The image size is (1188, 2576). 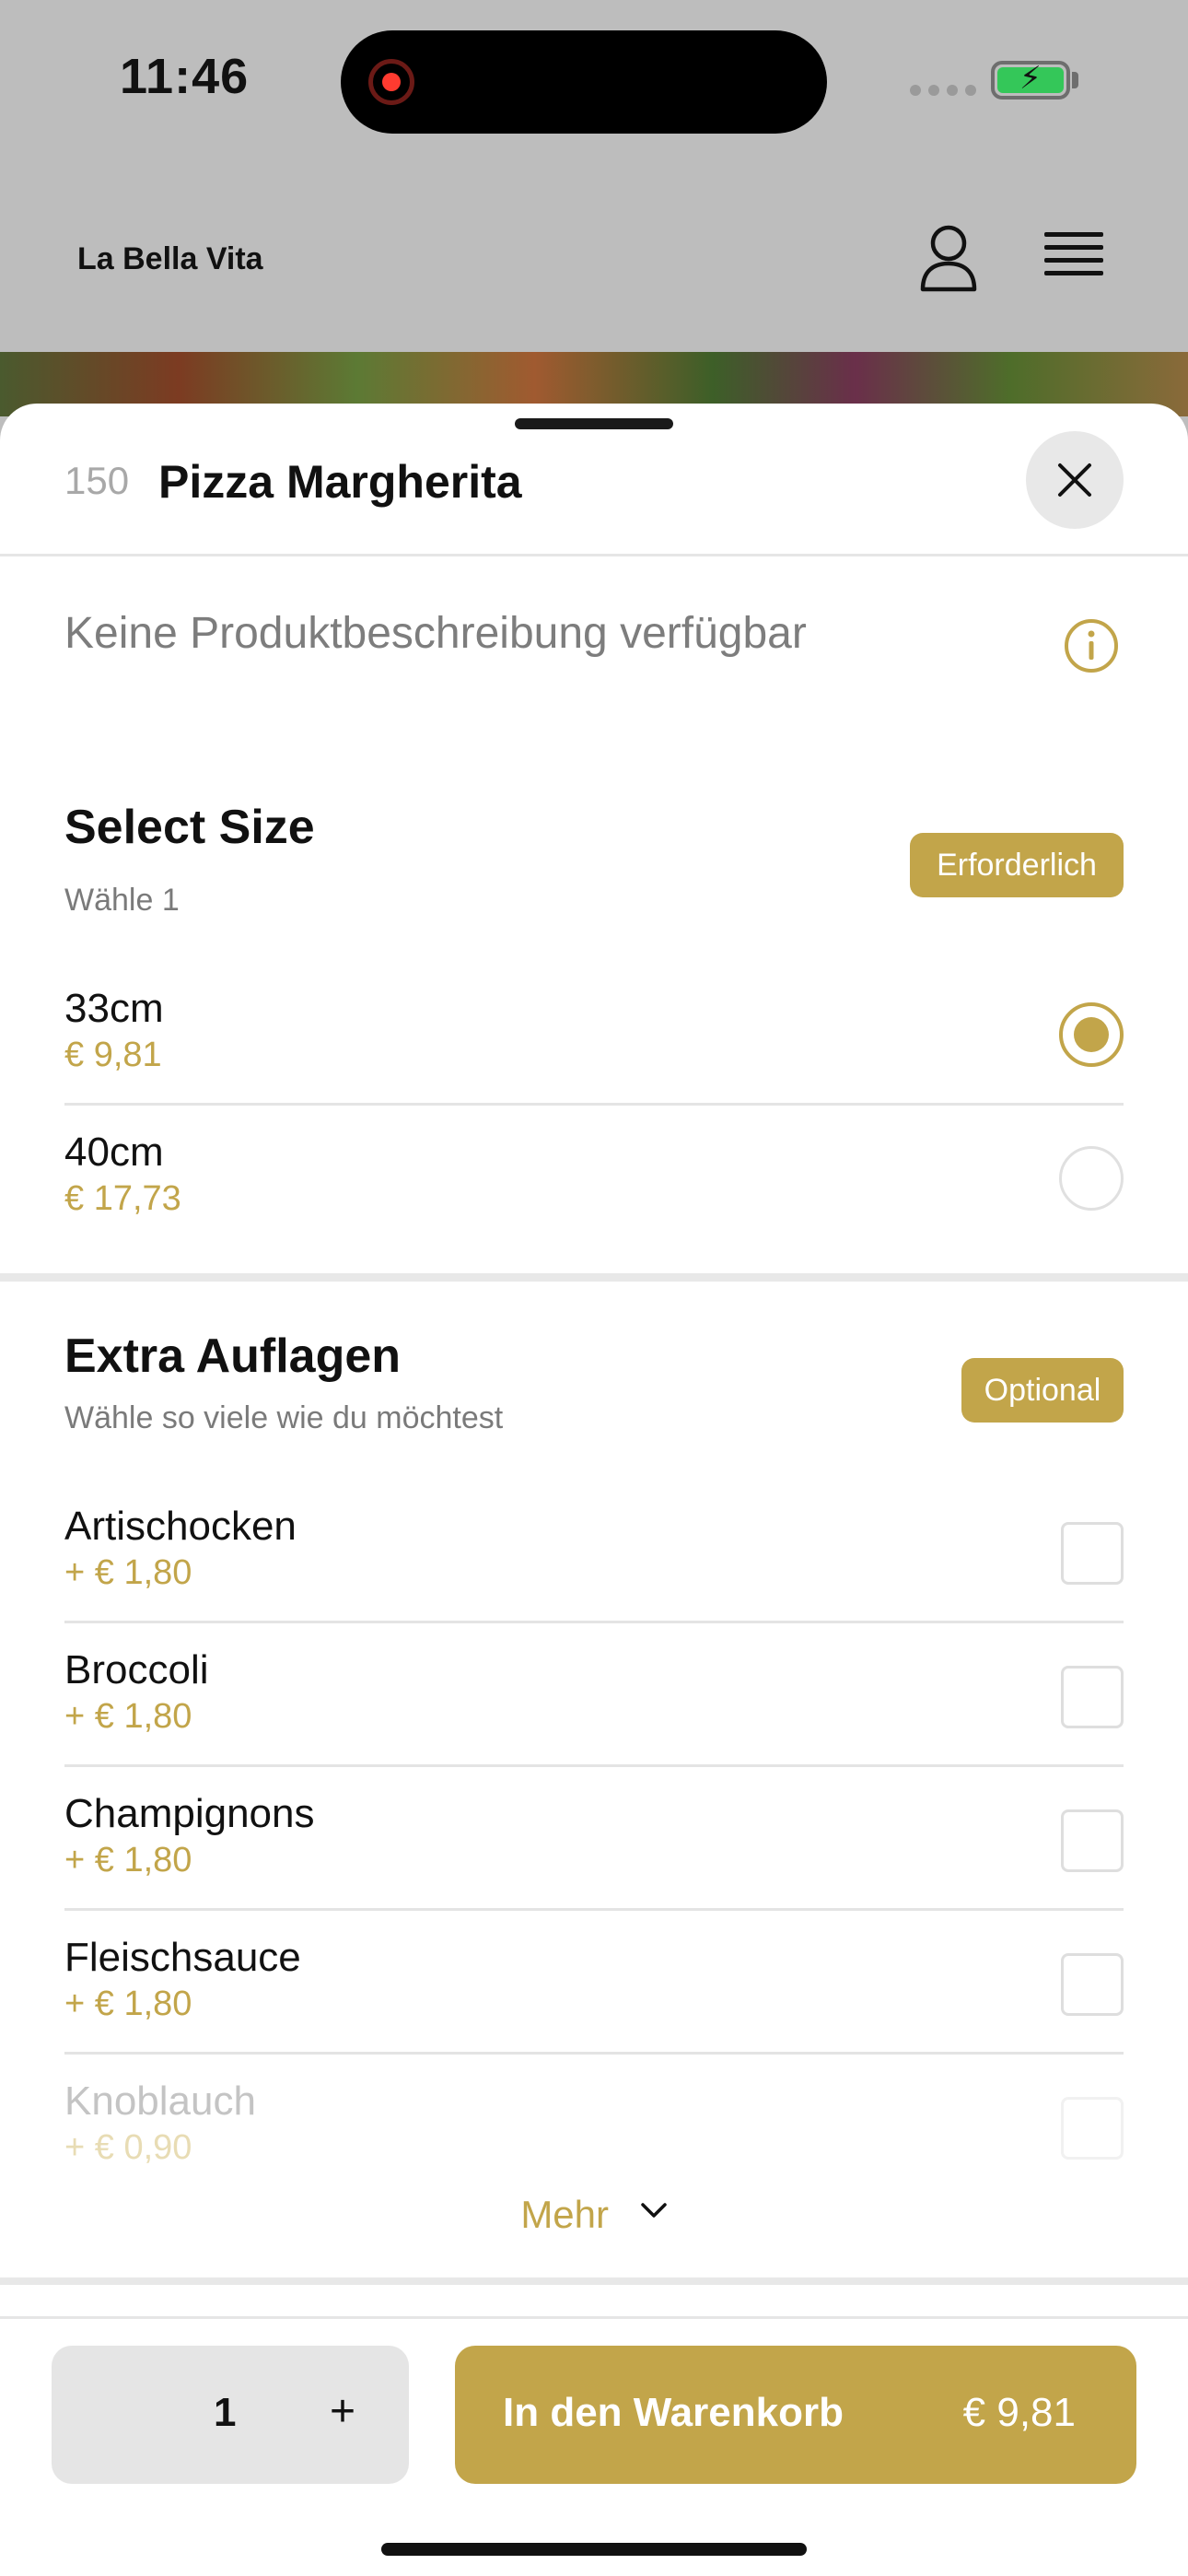 I want to click on show-more-button: Mehr, so click(x=594, y=2215).